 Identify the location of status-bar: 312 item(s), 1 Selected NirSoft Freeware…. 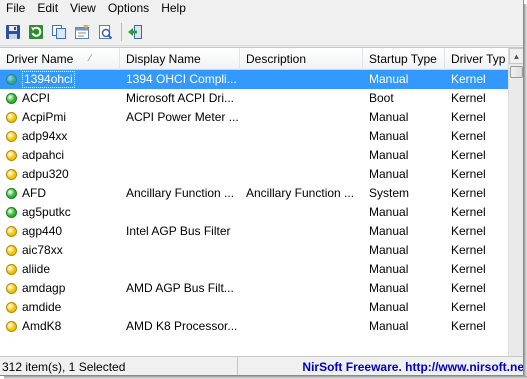
(261, 366).